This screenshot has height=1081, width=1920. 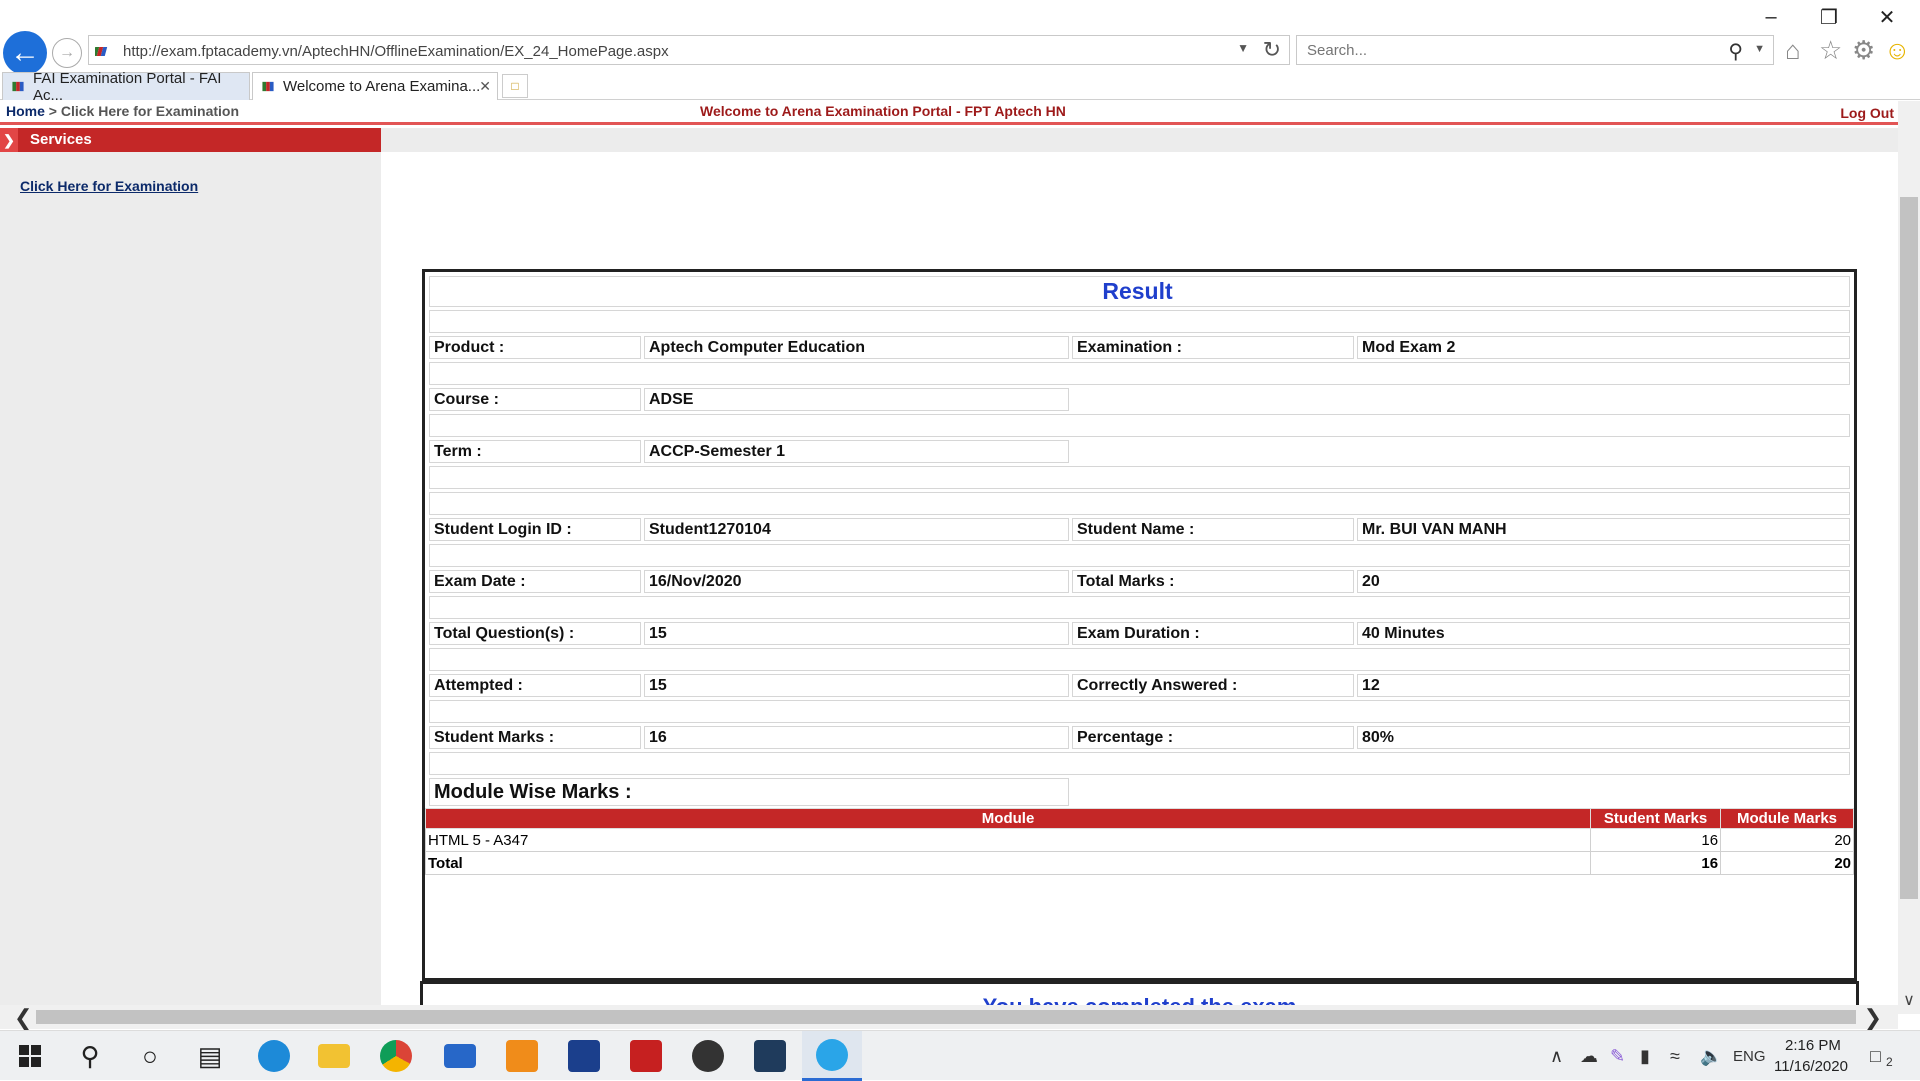 I want to click on close-tab-icon: ✕, so click(x=485, y=86).